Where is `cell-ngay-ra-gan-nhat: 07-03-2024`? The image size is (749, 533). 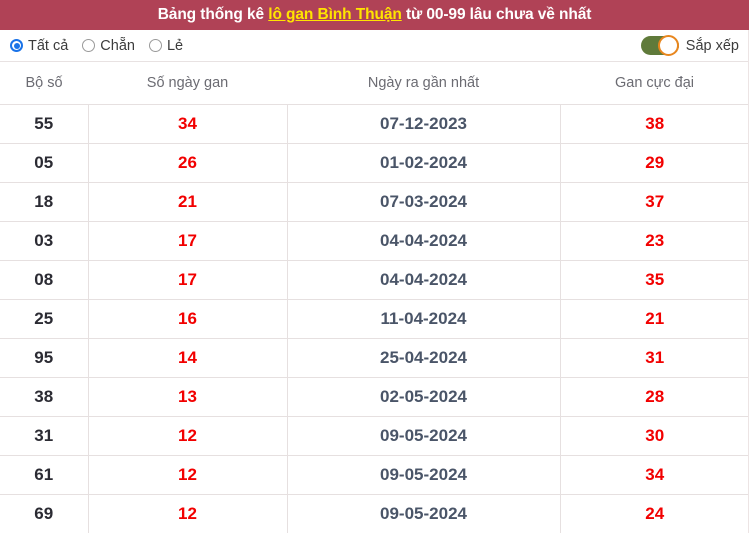
cell-ngay-ra-gan-nhat: 07-03-2024 is located at coordinates (424, 202).